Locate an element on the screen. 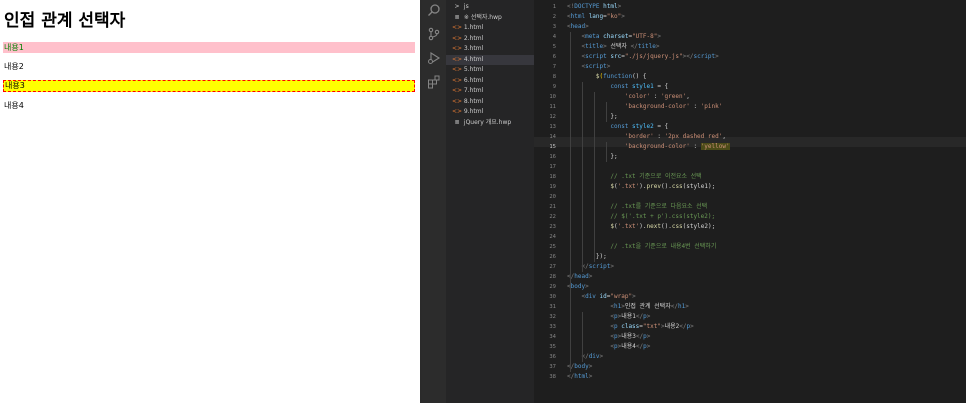  code-line: <meta charset="UTF-8"> is located at coordinates (614, 37).